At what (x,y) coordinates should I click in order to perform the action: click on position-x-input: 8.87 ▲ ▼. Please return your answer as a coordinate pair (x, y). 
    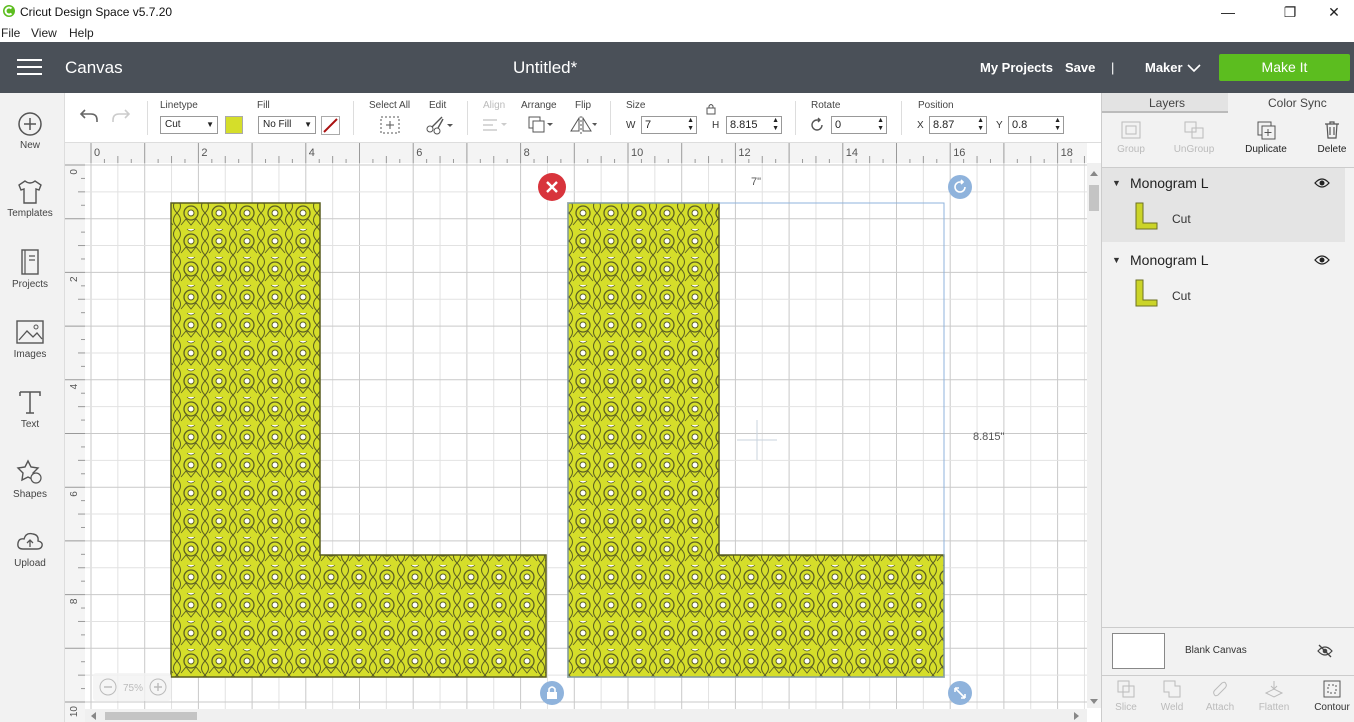
    Looking at the image, I should click on (958, 125).